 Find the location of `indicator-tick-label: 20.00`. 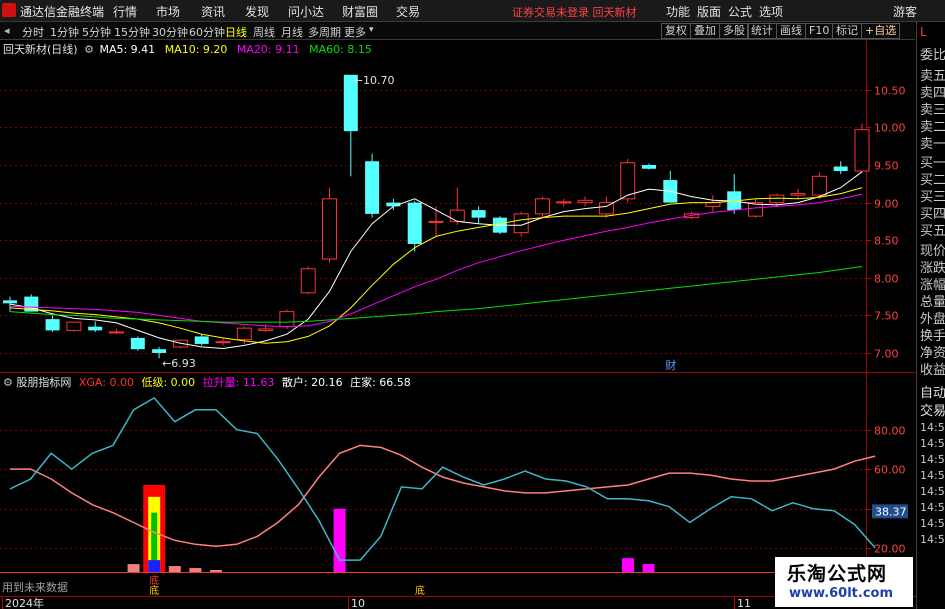

indicator-tick-label: 20.00 is located at coordinates (890, 549).